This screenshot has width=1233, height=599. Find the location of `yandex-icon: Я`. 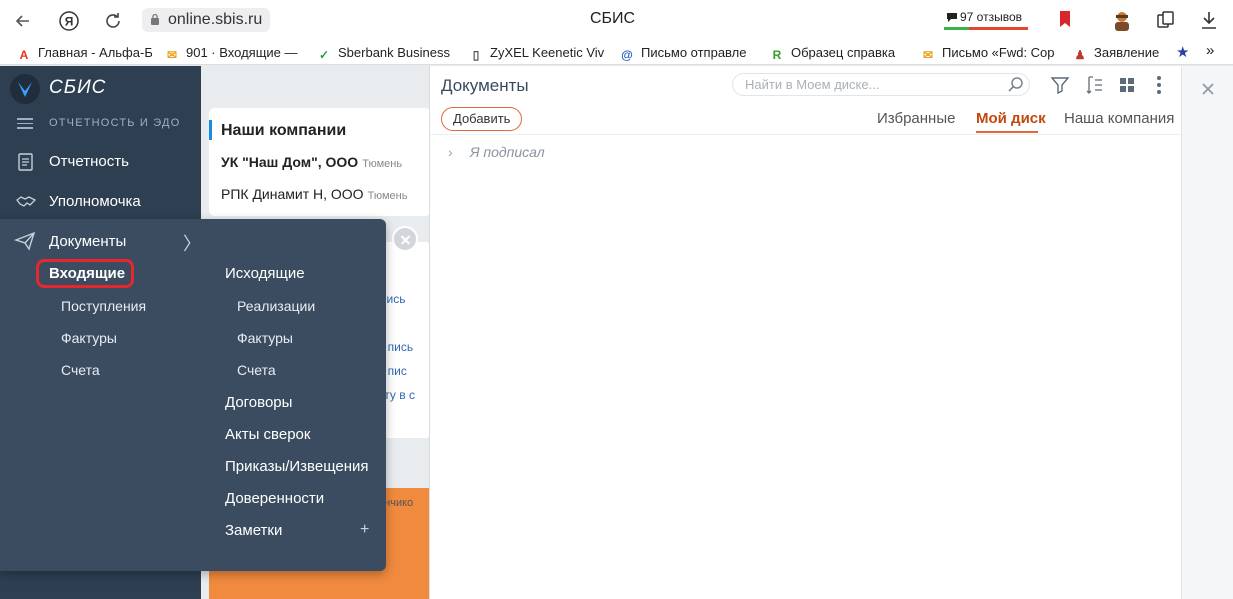

yandex-icon: Я is located at coordinates (69, 21).